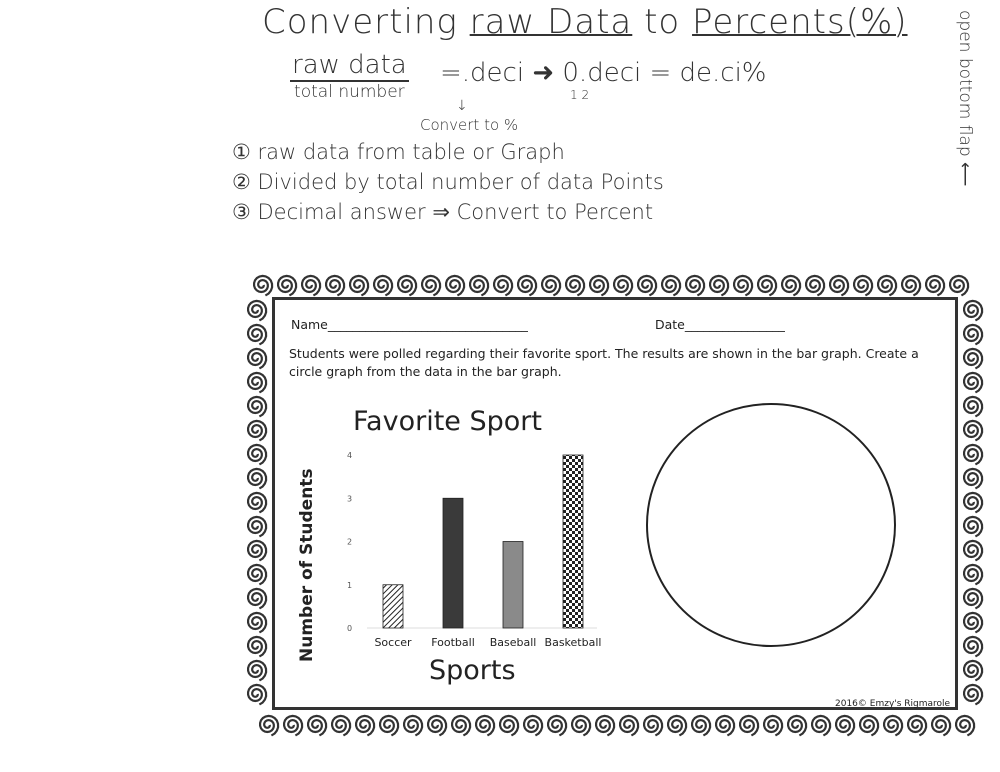 Image resolution: width=1000 pixels, height=772 pixels. I want to click on x-tick-label: Baseball, so click(513, 642).